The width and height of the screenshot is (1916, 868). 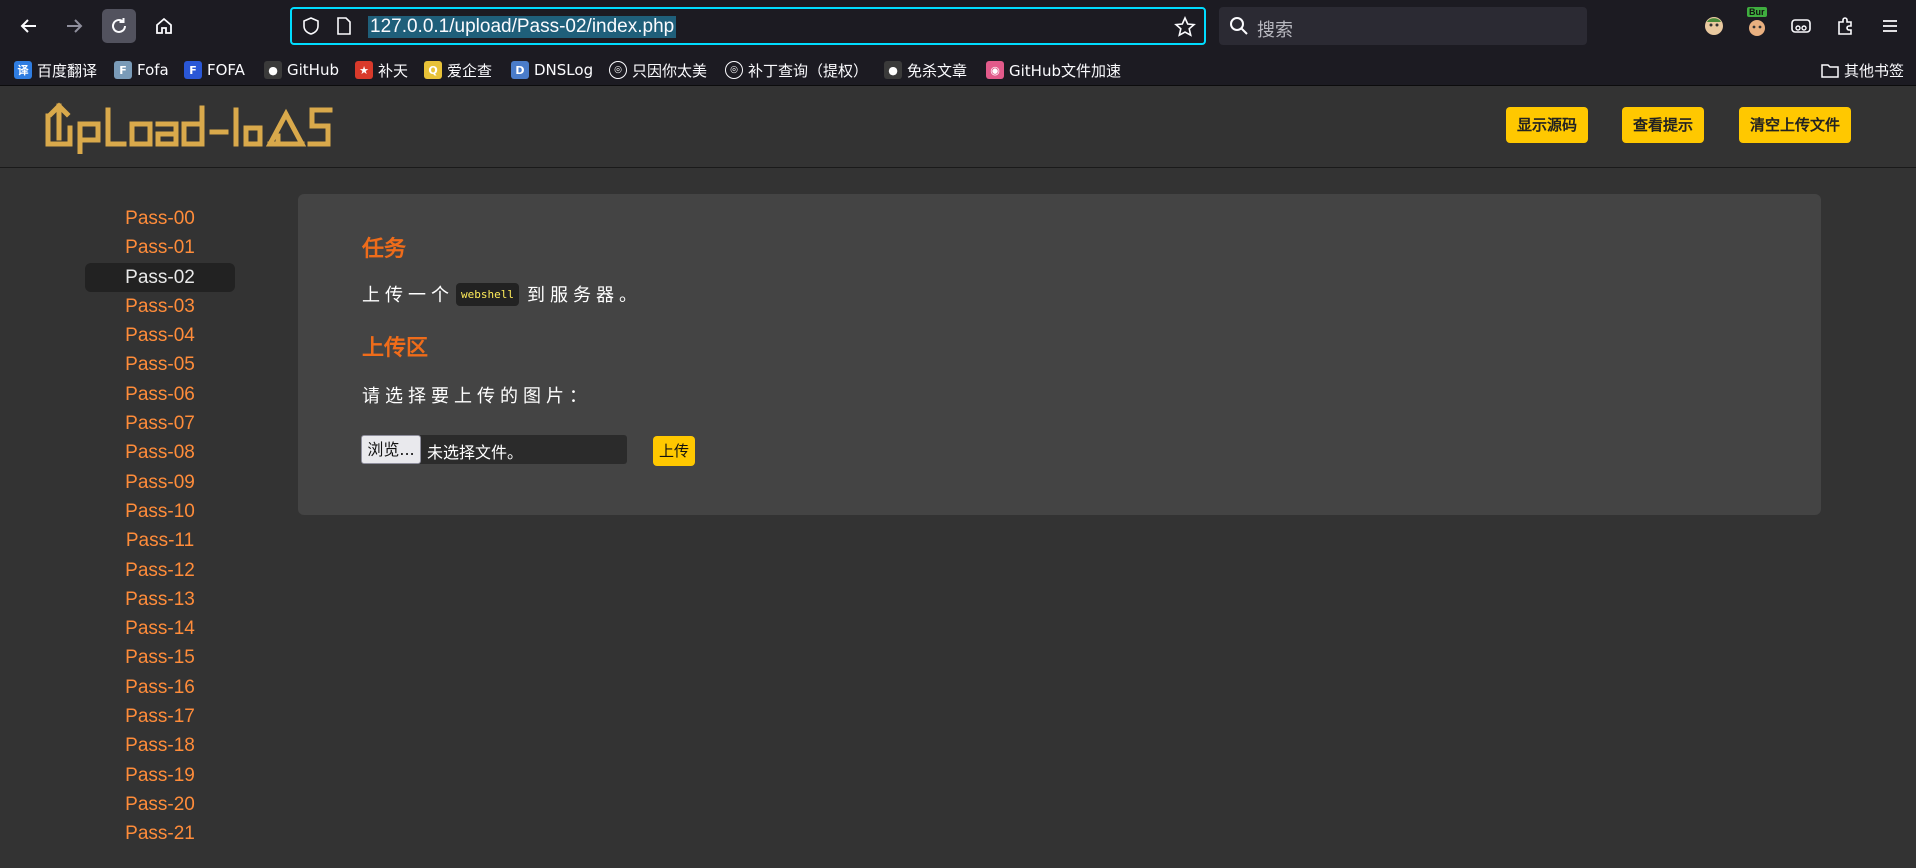 I want to click on task-prefix: 上传一个, so click(x=408, y=295).